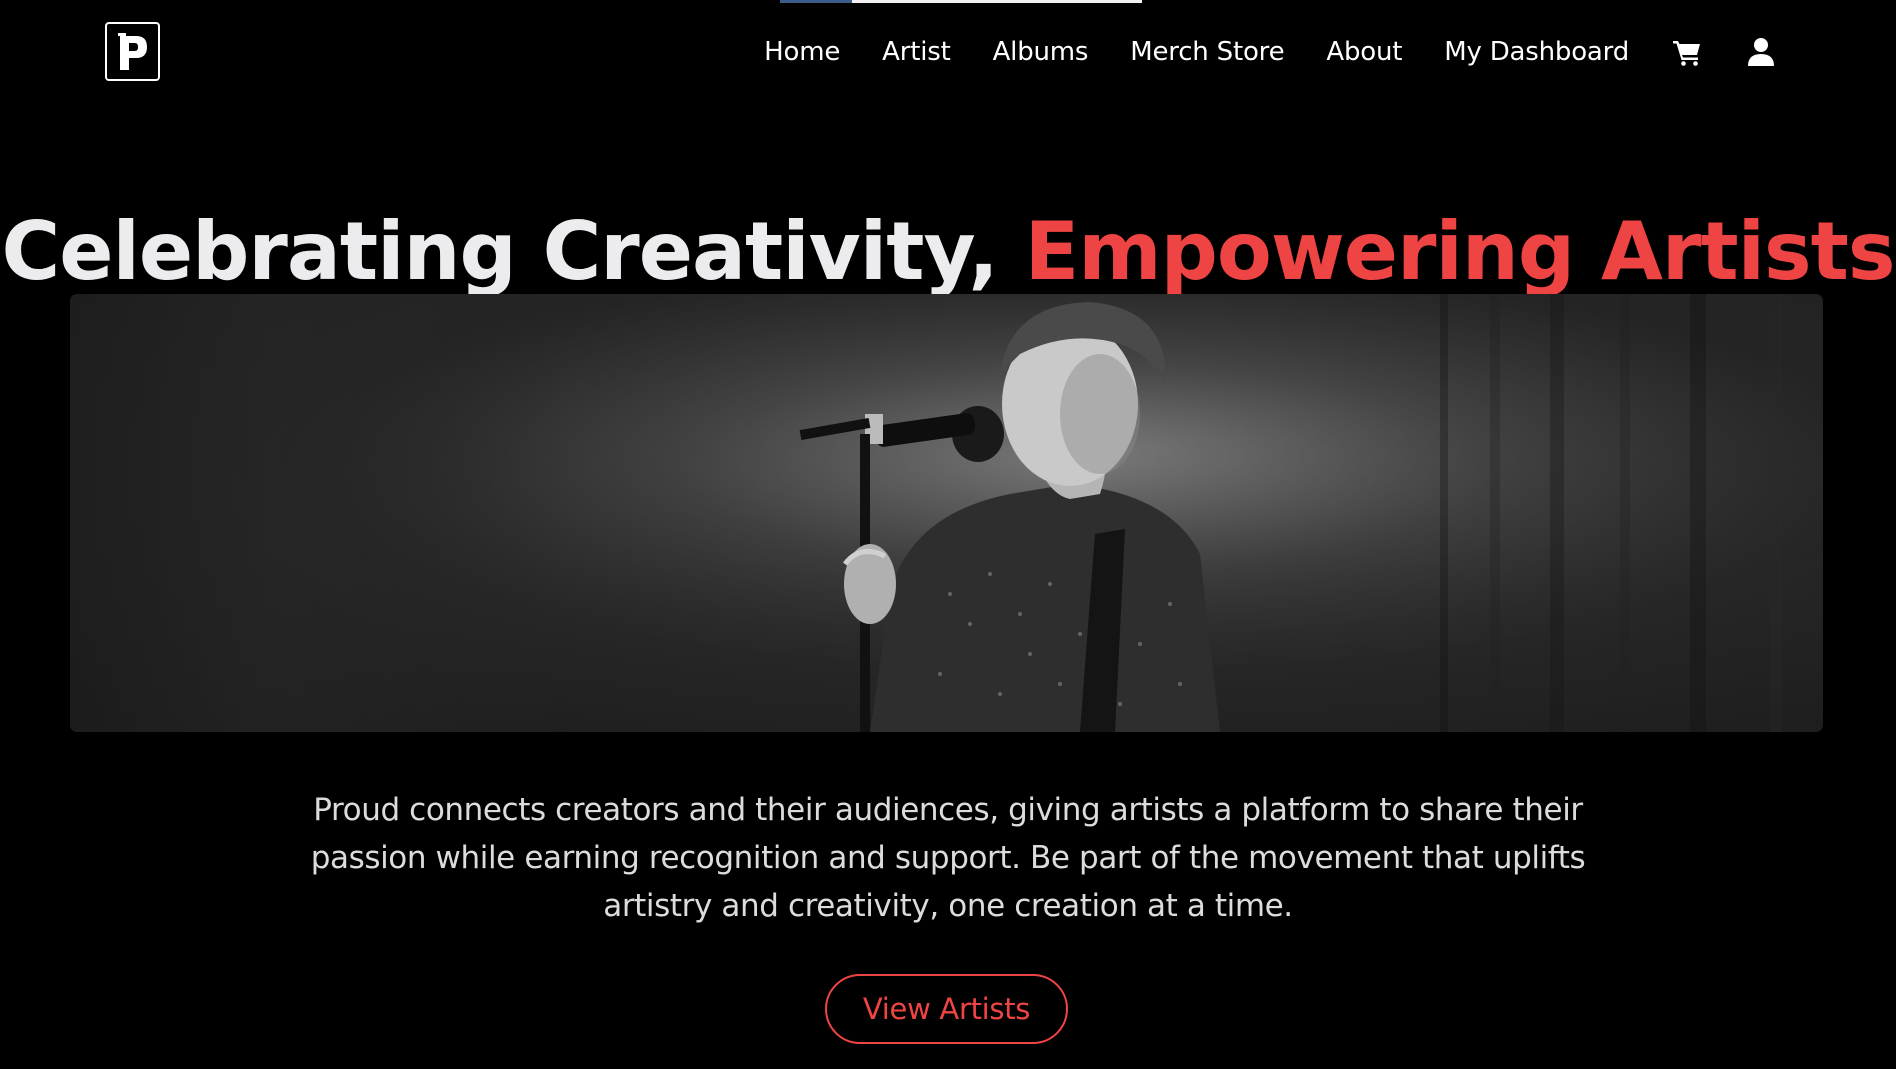  I want to click on logo, so click(132, 51).